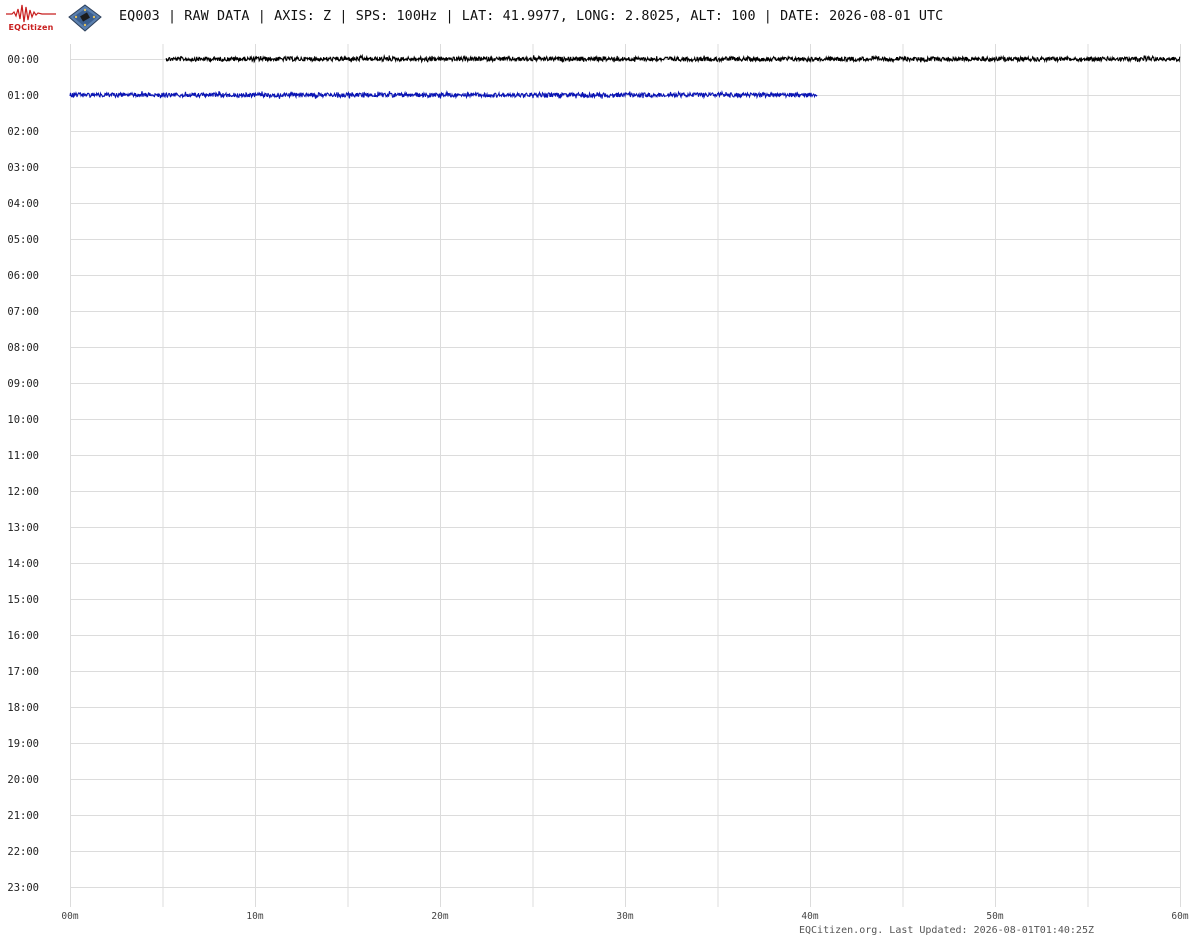  What do you see at coordinates (23, 312) in the screenshot?
I see `y-tick-label: 07:00` at bounding box center [23, 312].